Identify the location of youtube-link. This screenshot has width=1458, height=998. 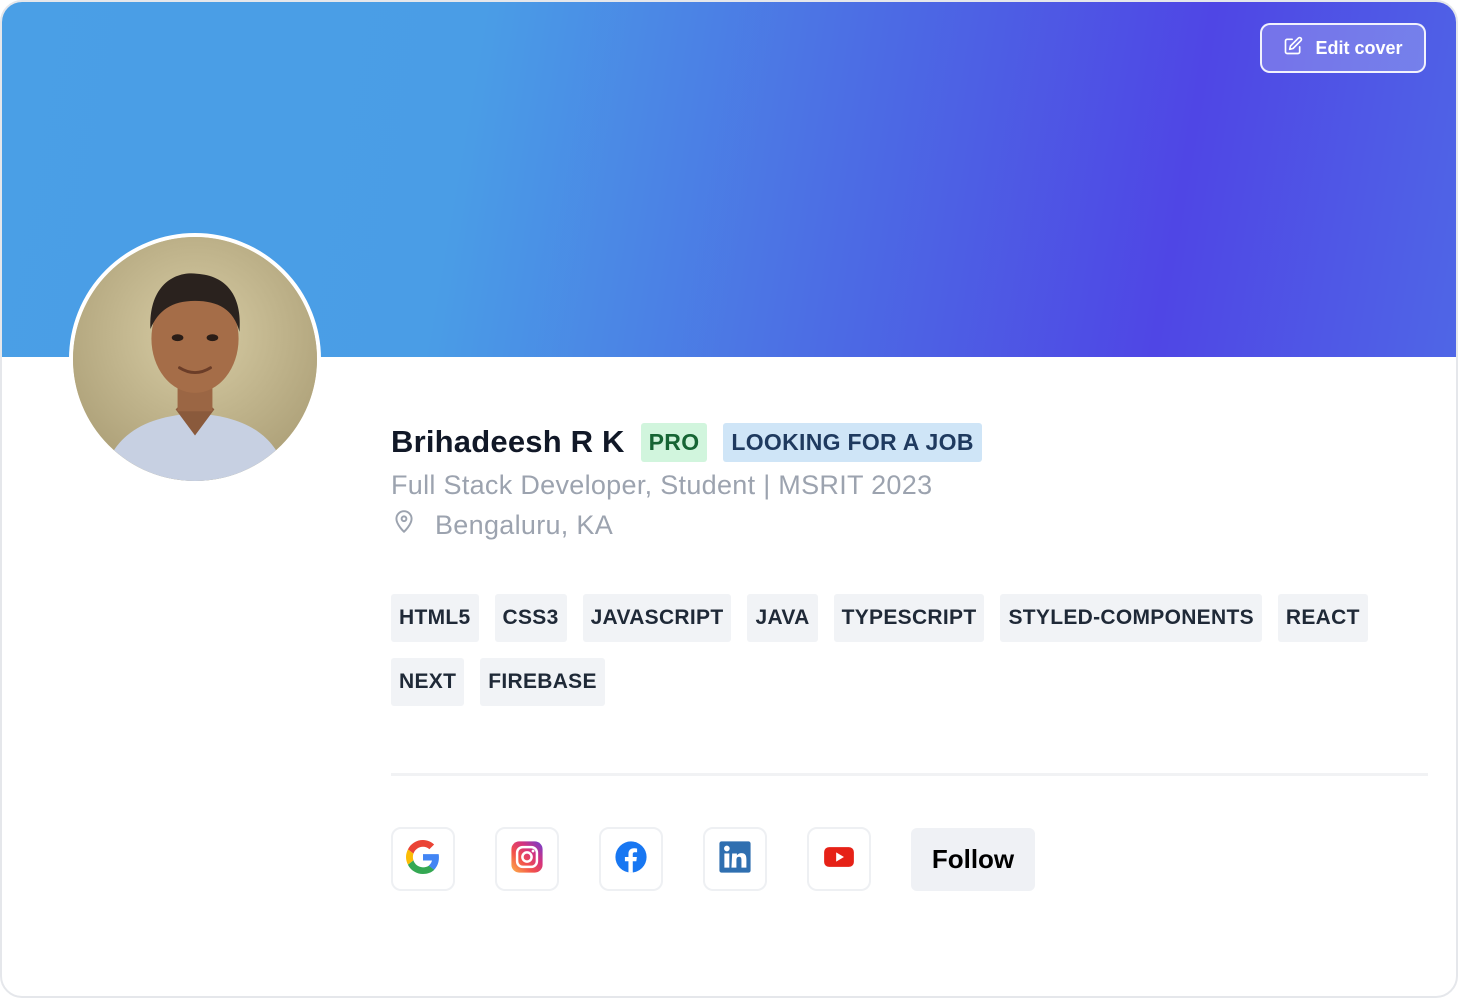
(839, 859).